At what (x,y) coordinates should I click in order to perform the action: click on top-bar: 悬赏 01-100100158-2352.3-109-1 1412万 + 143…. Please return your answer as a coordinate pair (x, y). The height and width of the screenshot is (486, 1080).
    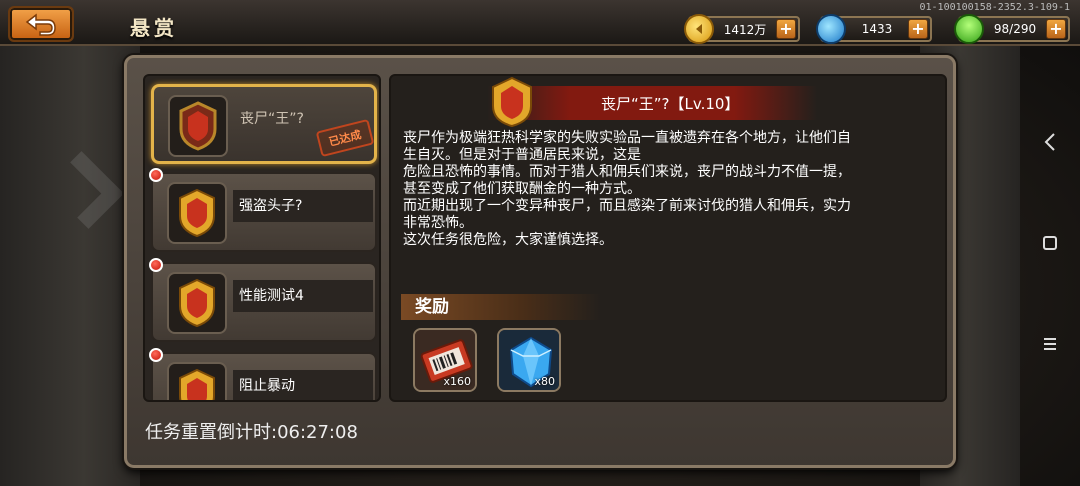
    Looking at the image, I should click on (540, 25).